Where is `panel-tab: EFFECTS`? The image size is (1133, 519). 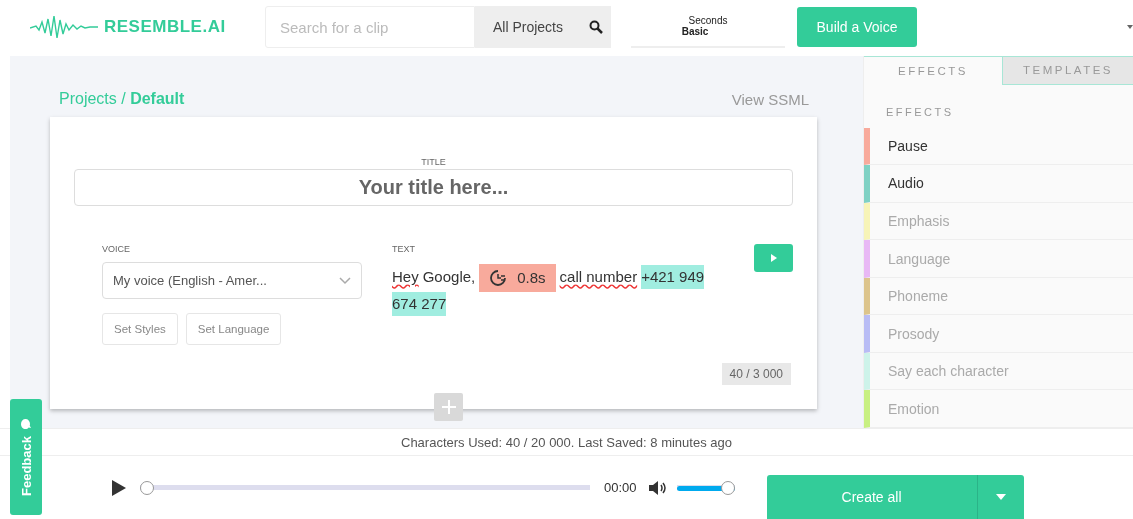 panel-tab: EFFECTS is located at coordinates (933, 70).